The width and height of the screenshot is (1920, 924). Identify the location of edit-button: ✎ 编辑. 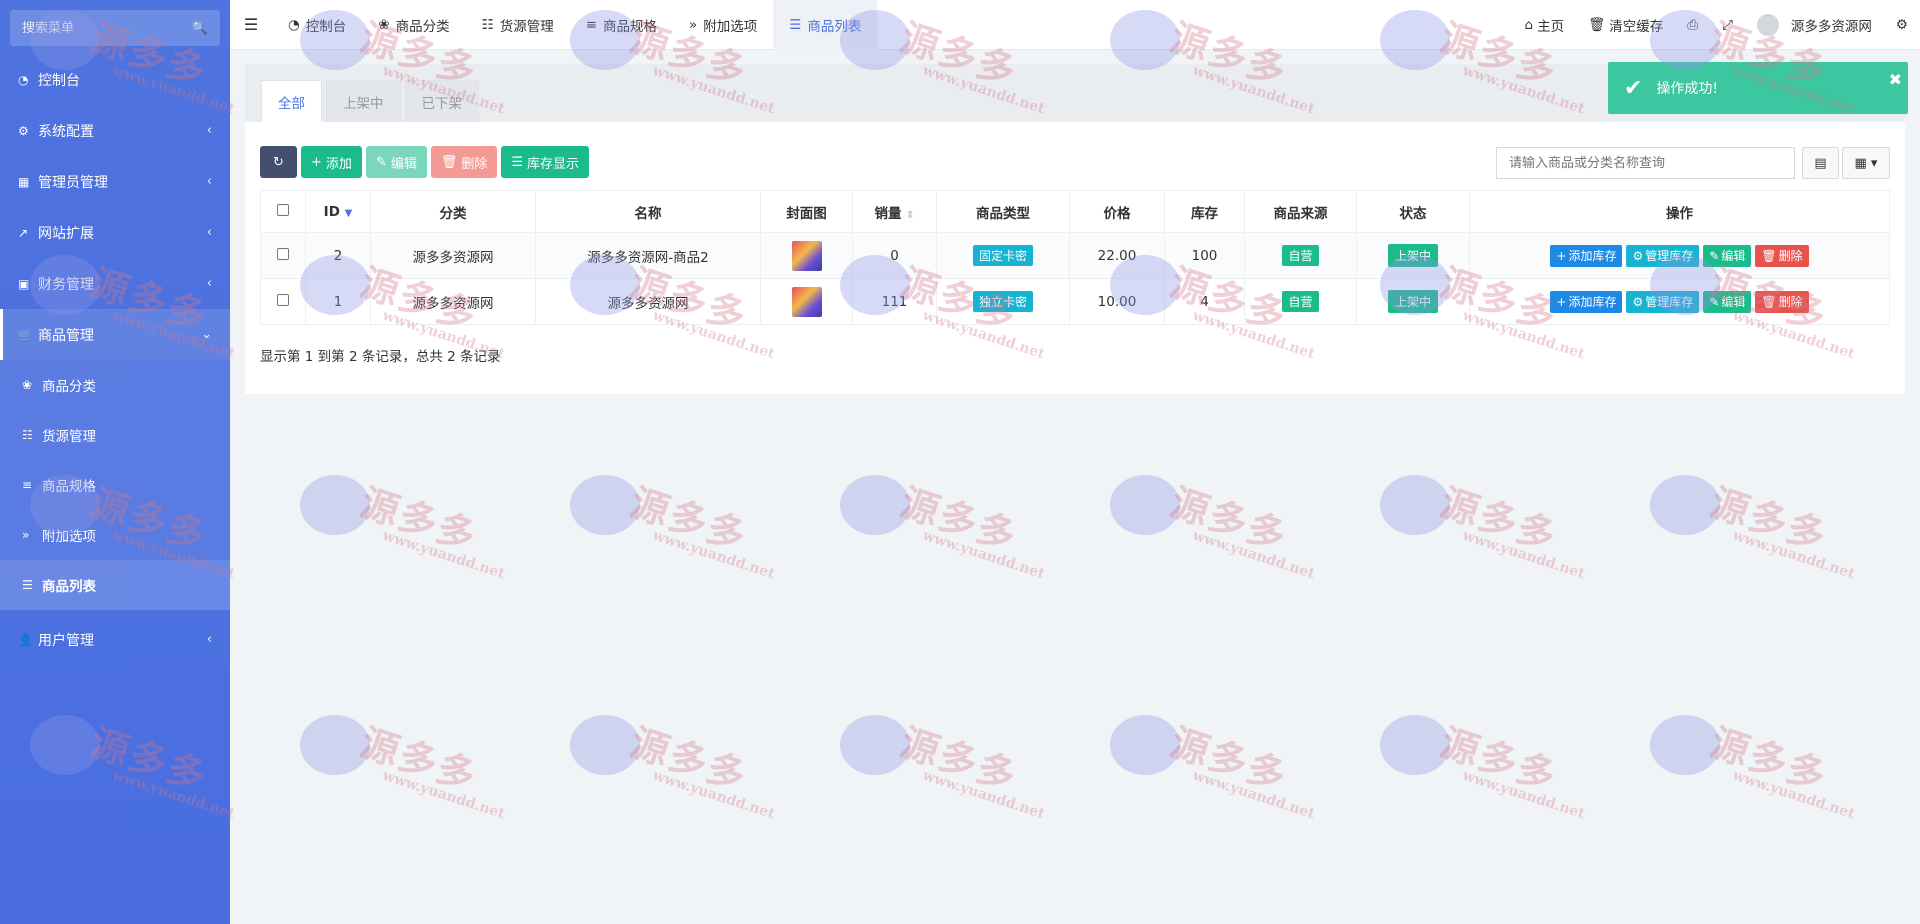
(396, 162).